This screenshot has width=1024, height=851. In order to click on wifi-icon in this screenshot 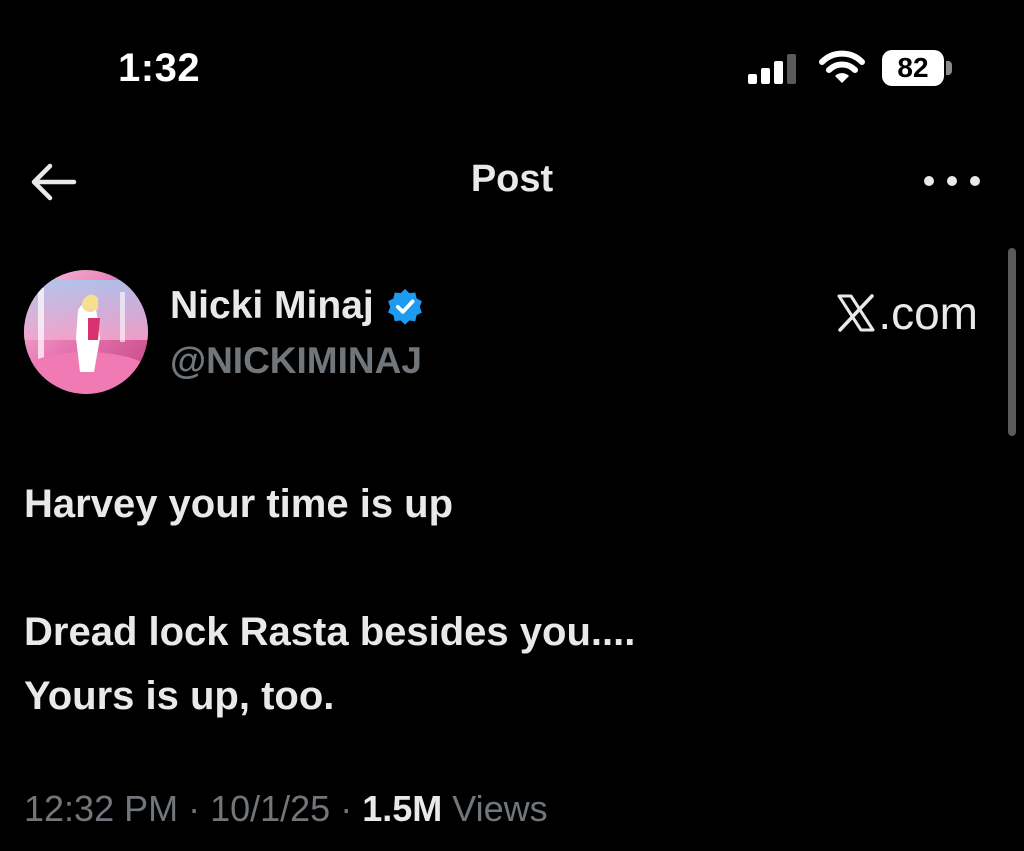, I will do `click(842, 66)`.